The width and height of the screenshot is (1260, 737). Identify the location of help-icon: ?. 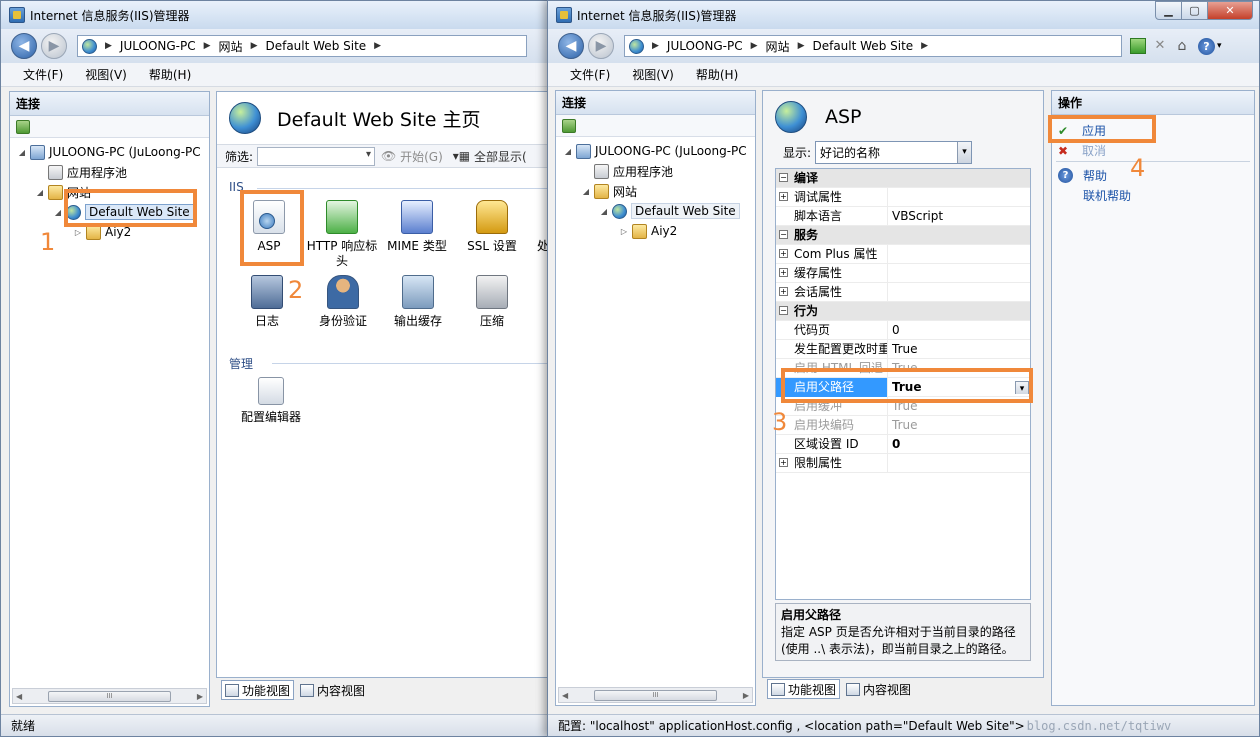
(1206, 46).